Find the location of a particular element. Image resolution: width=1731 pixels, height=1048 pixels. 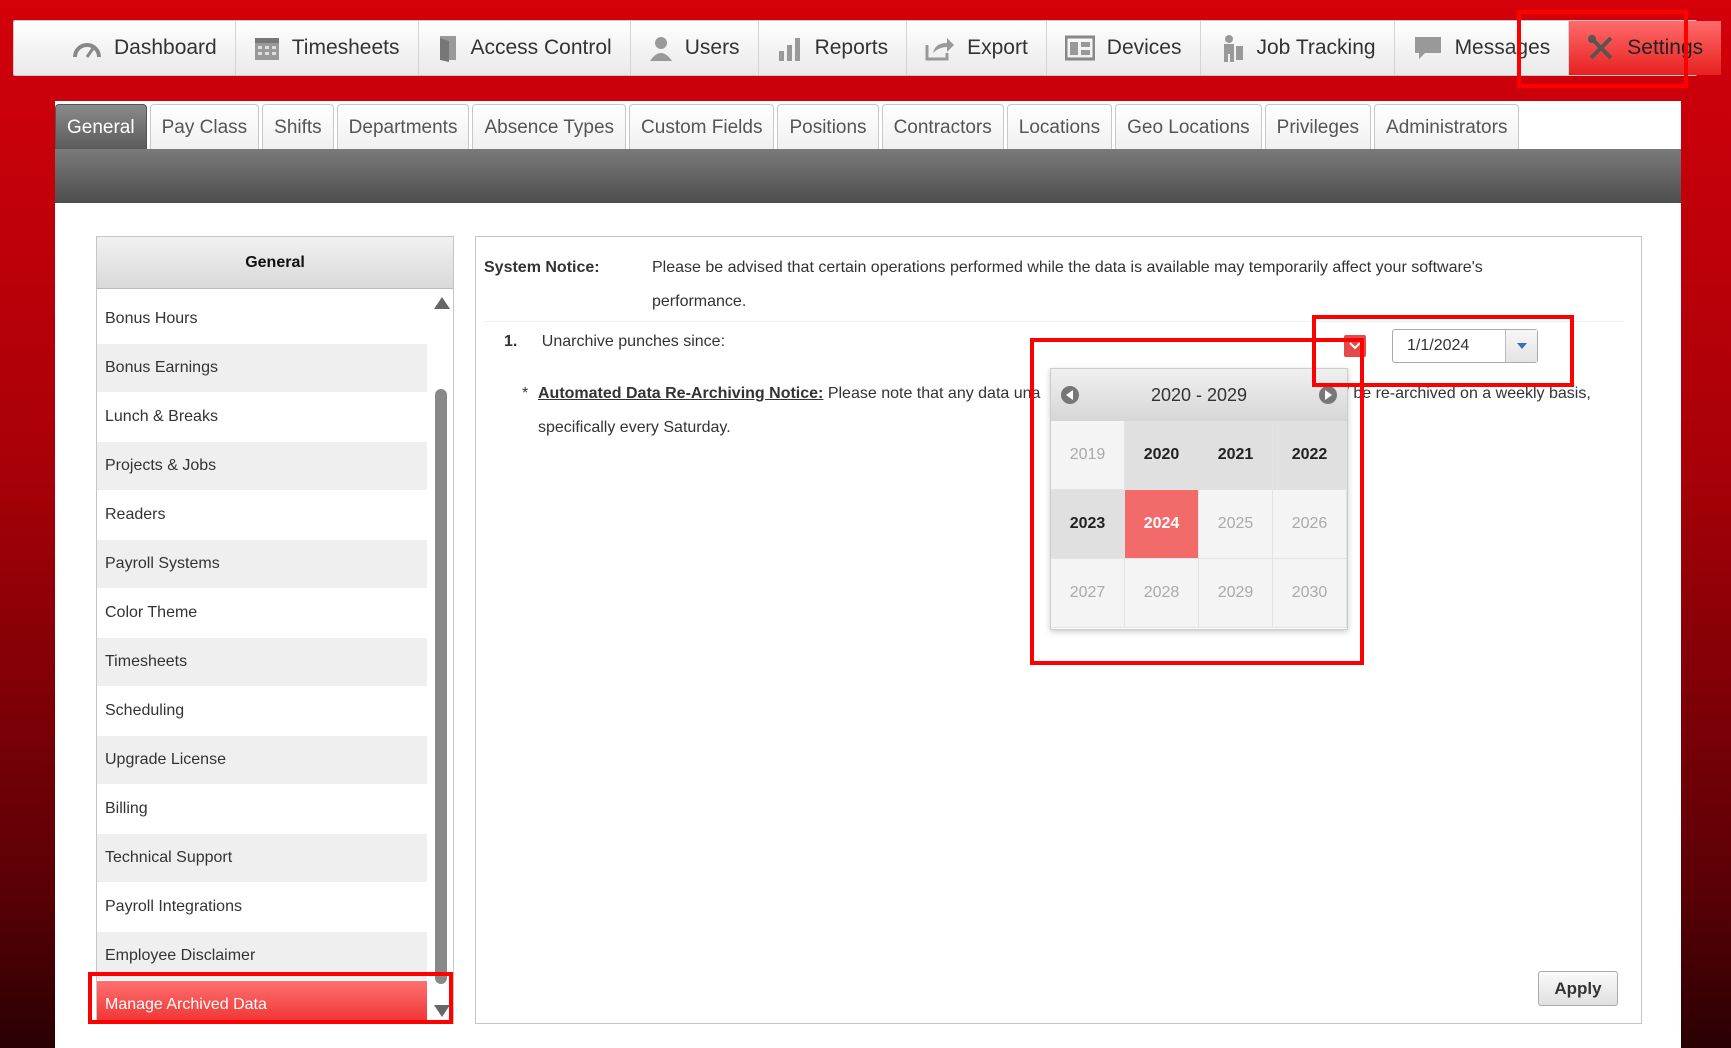

note-title: Automated Data Re-Archiving Notice: is located at coordinates (681, 393).